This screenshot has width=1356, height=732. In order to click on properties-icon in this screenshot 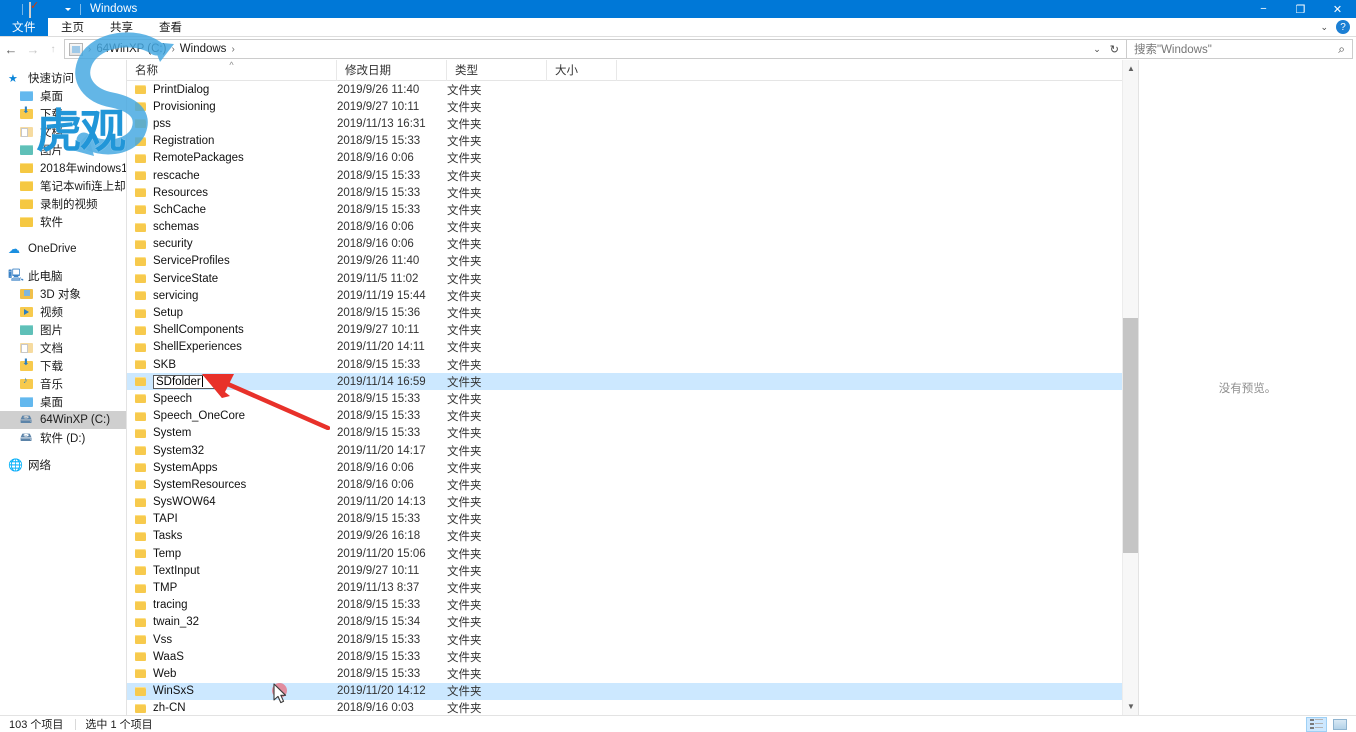, I will do `click(35, 11)`.